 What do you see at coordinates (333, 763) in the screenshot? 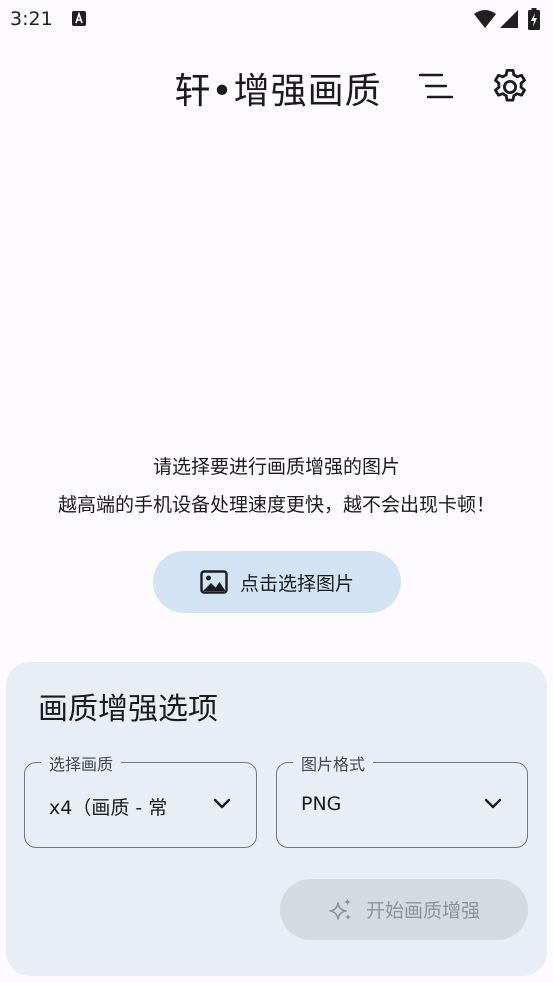
I see `format-select-label: 图片格式` at bounding box center [333, 763].